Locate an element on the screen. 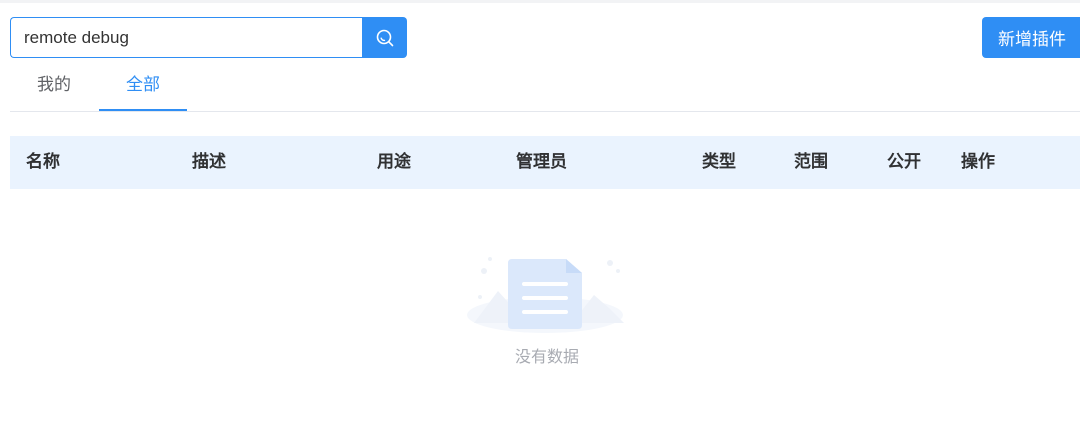  search-input is located at coordinates (186, 37).